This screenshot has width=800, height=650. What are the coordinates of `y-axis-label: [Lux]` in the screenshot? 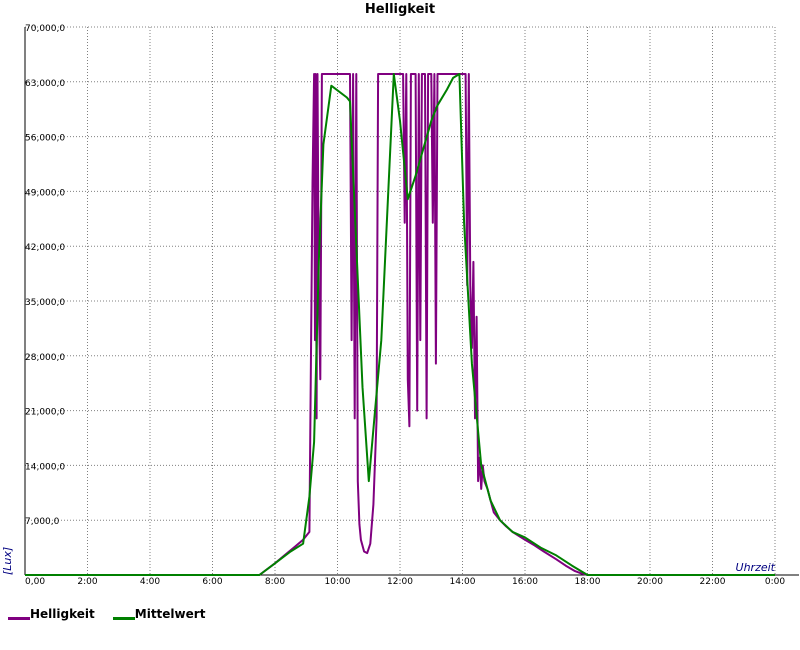 It's located at (7, 561).